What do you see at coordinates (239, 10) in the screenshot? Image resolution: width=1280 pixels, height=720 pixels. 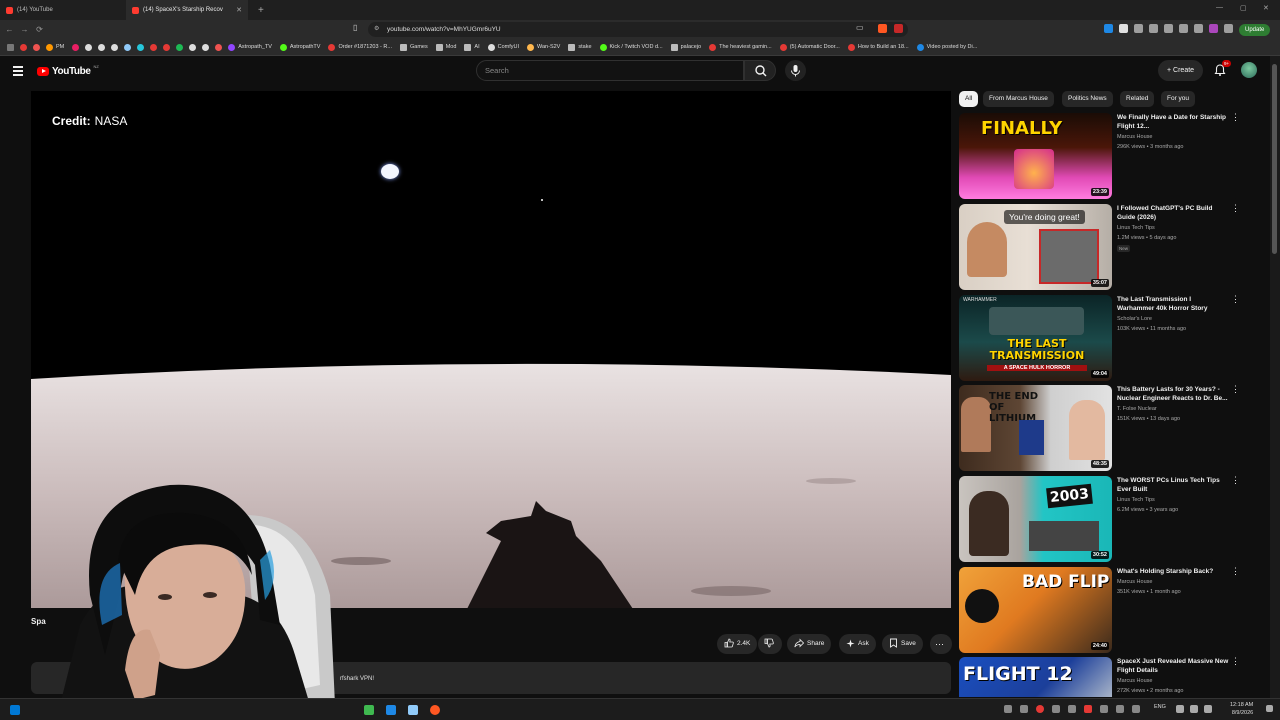 I see `close-tab-icon: ✕` at bounding box center [239, 10].